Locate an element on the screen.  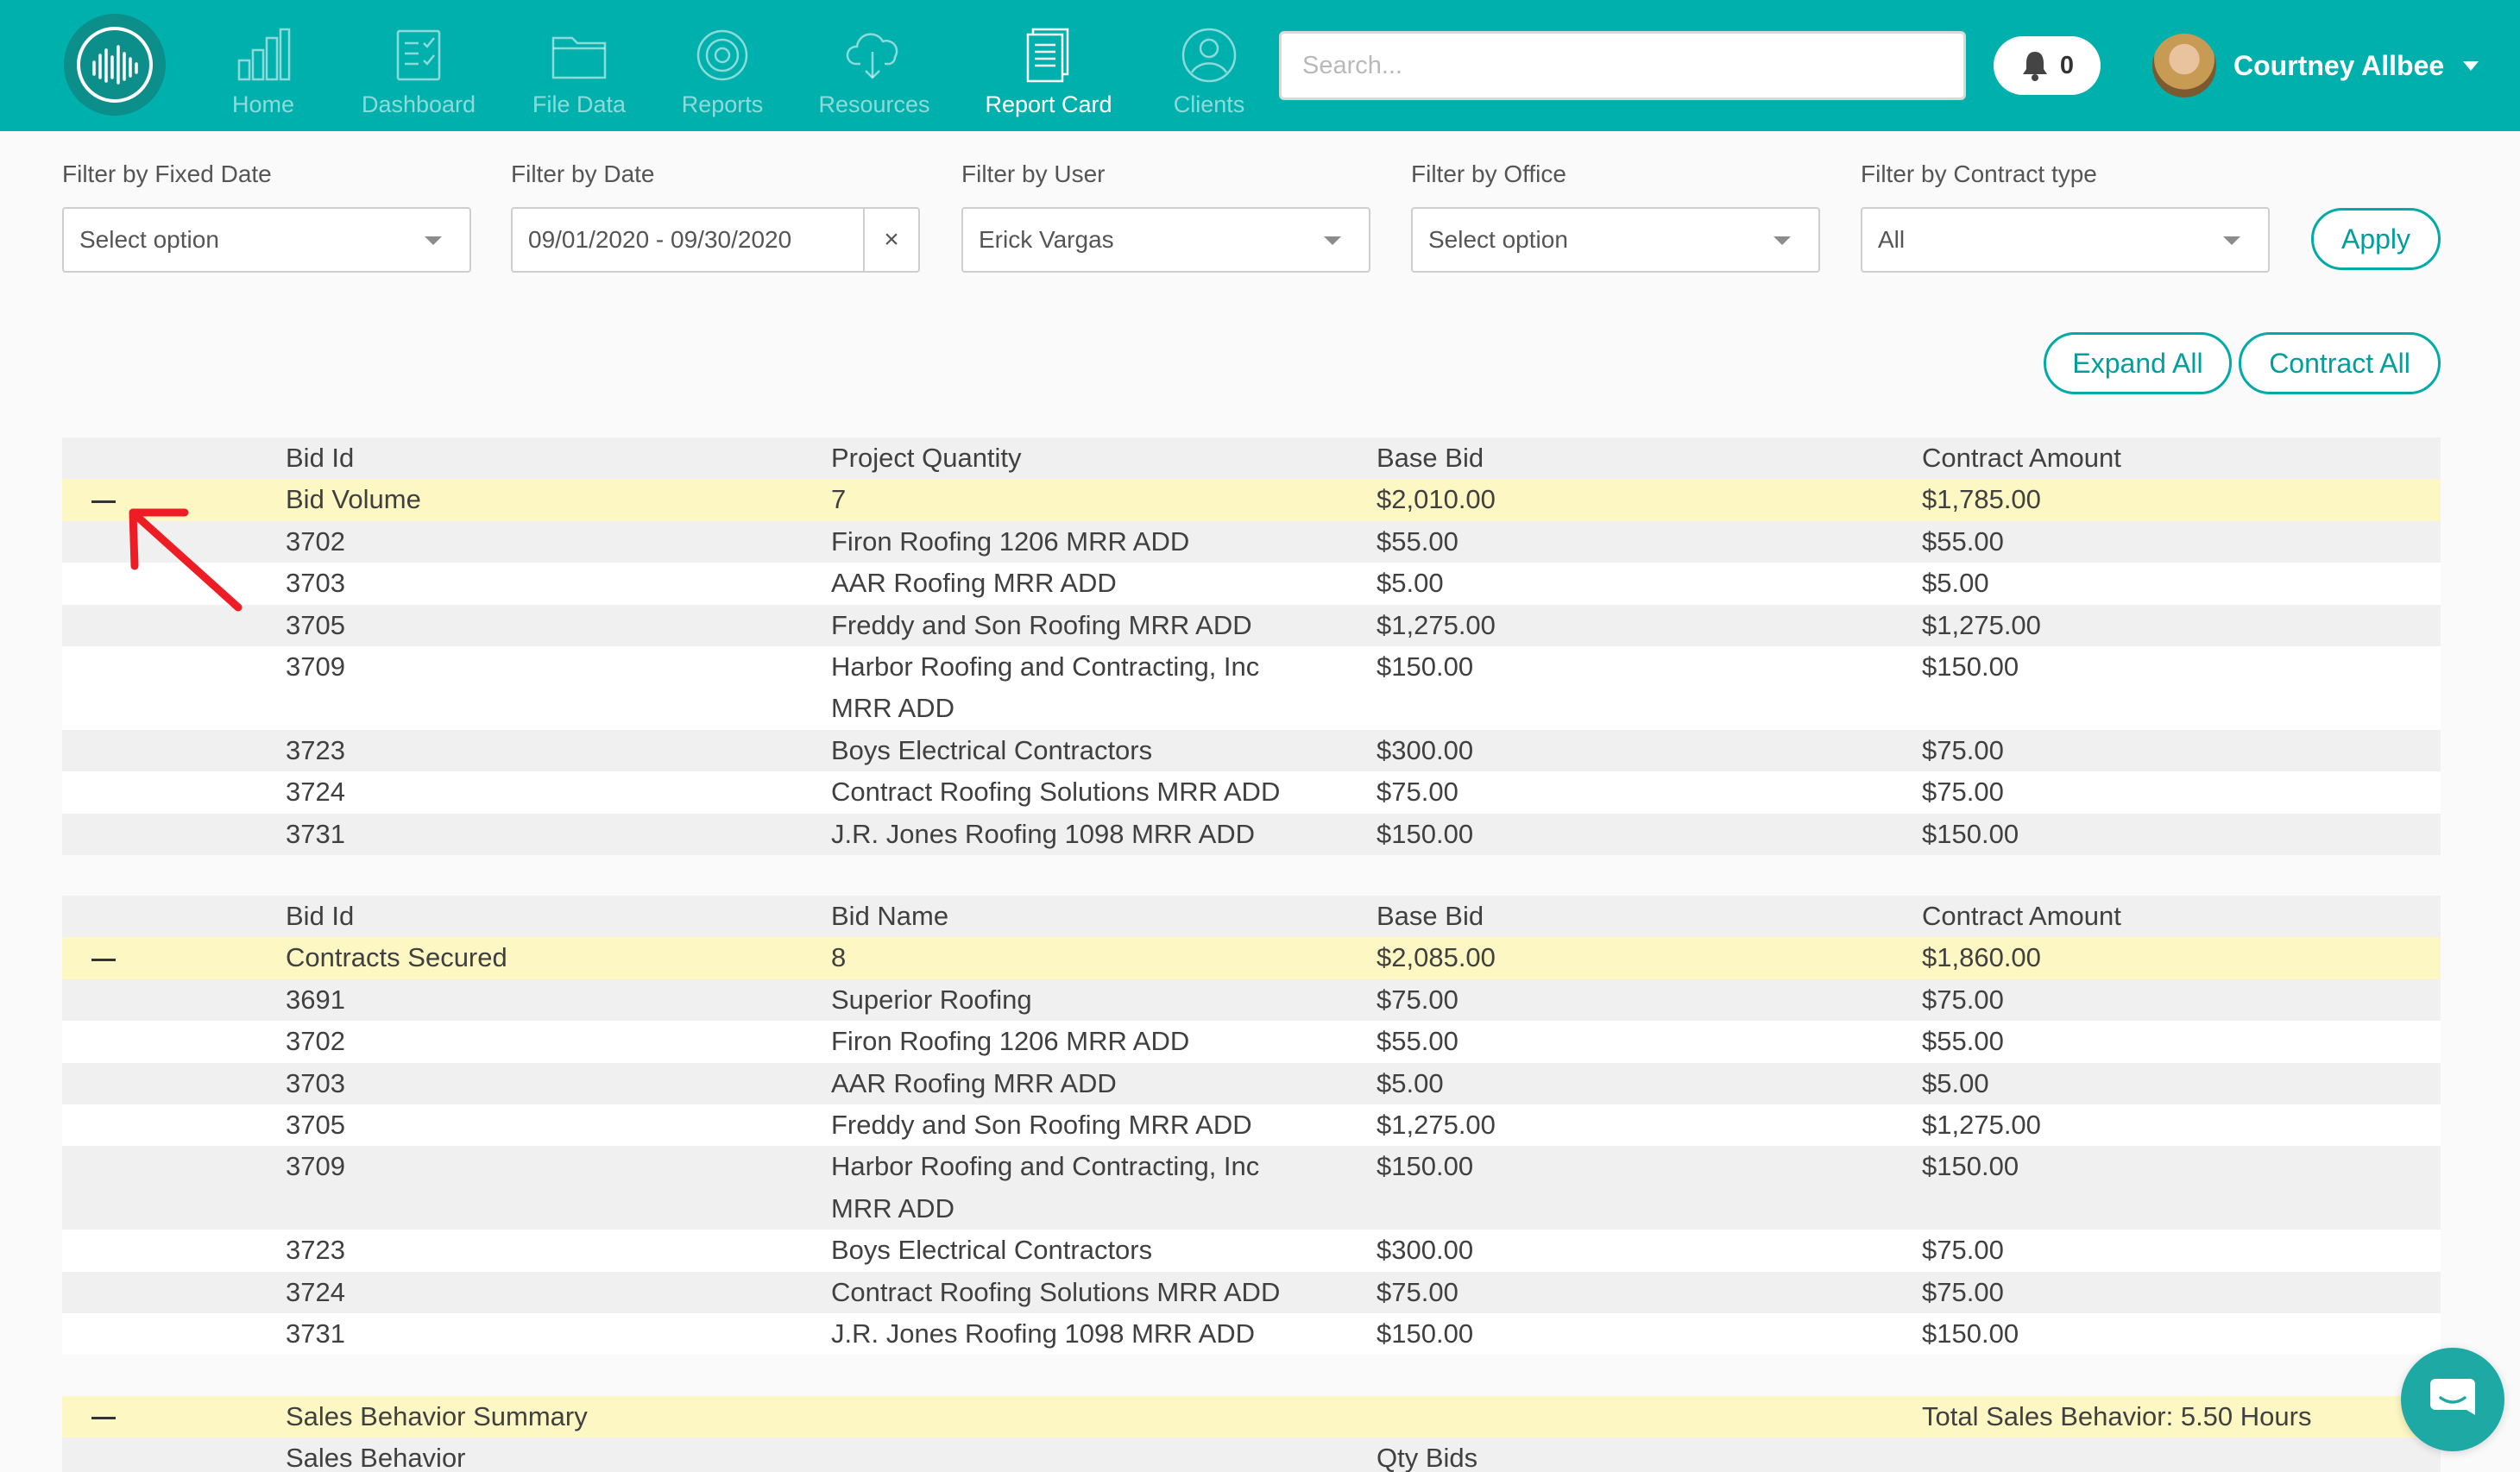
nav-reports: Reports is located at coordinates (722, 74).